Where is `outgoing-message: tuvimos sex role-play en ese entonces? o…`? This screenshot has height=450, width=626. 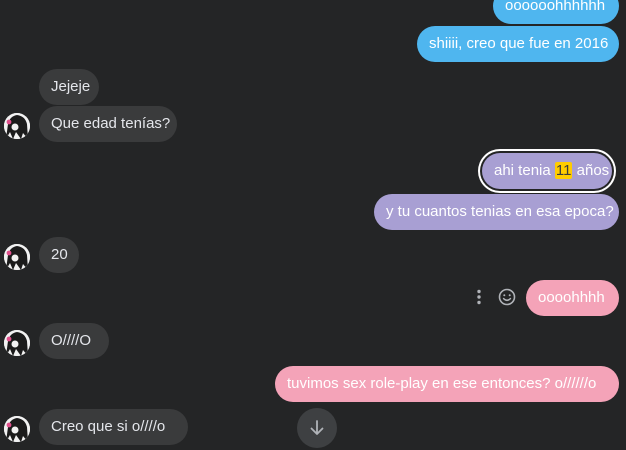
outgoing-message: tuvimos sex role-play en ese entonces? o… is located at coordinates (447, 384).